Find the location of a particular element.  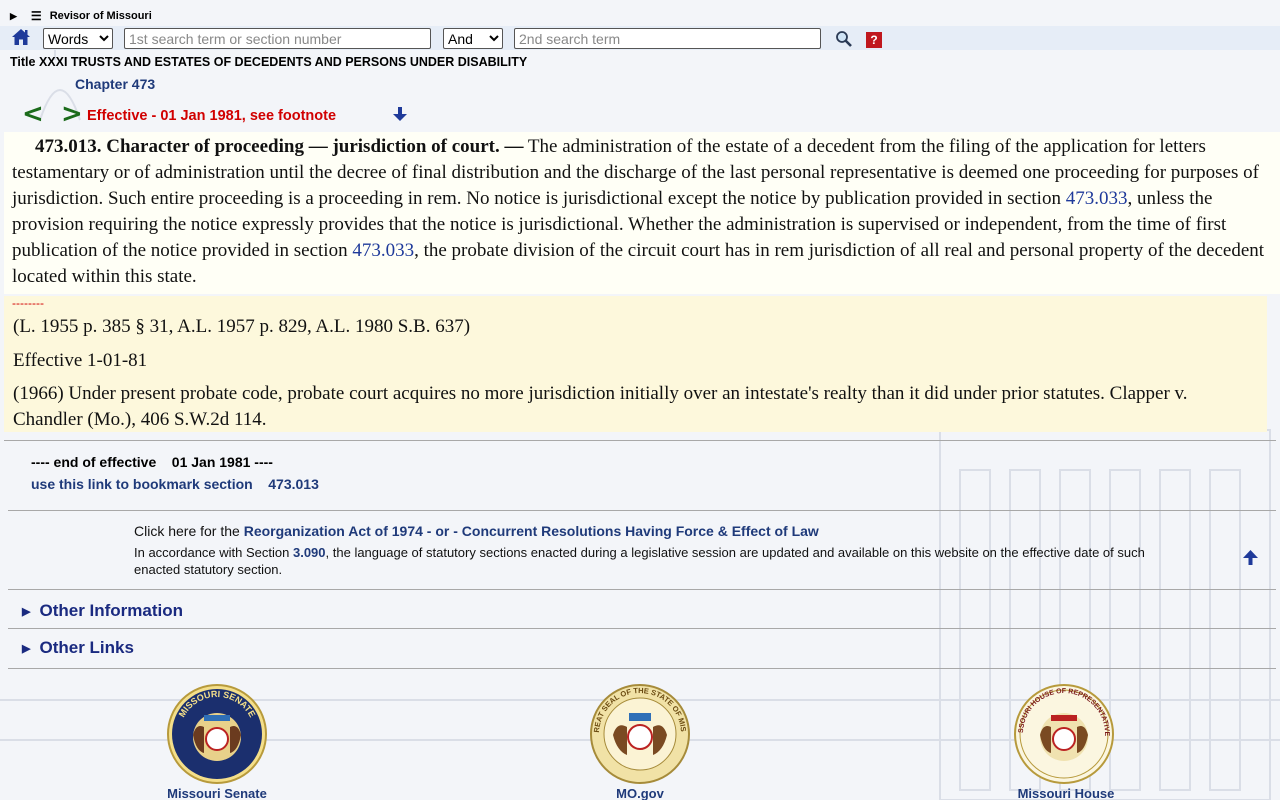

search-icon is located at coordinates (844, 39).